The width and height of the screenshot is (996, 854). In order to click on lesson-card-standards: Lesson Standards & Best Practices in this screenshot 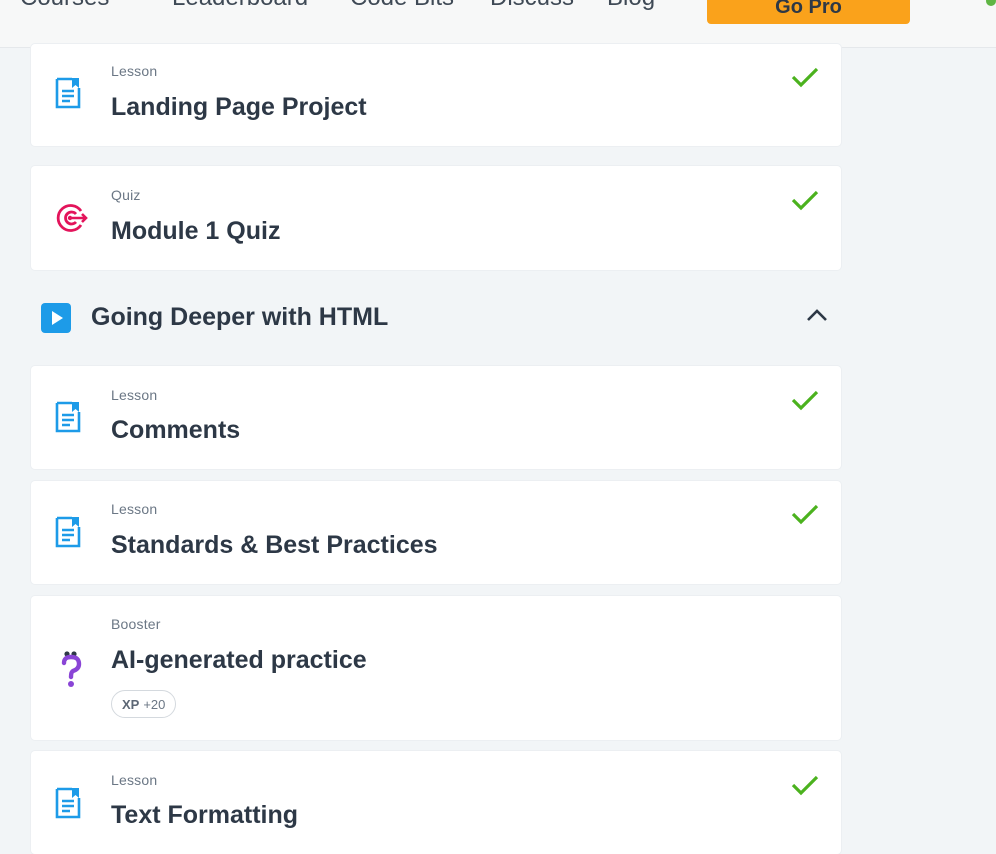, I will do `click(436, 532)`.